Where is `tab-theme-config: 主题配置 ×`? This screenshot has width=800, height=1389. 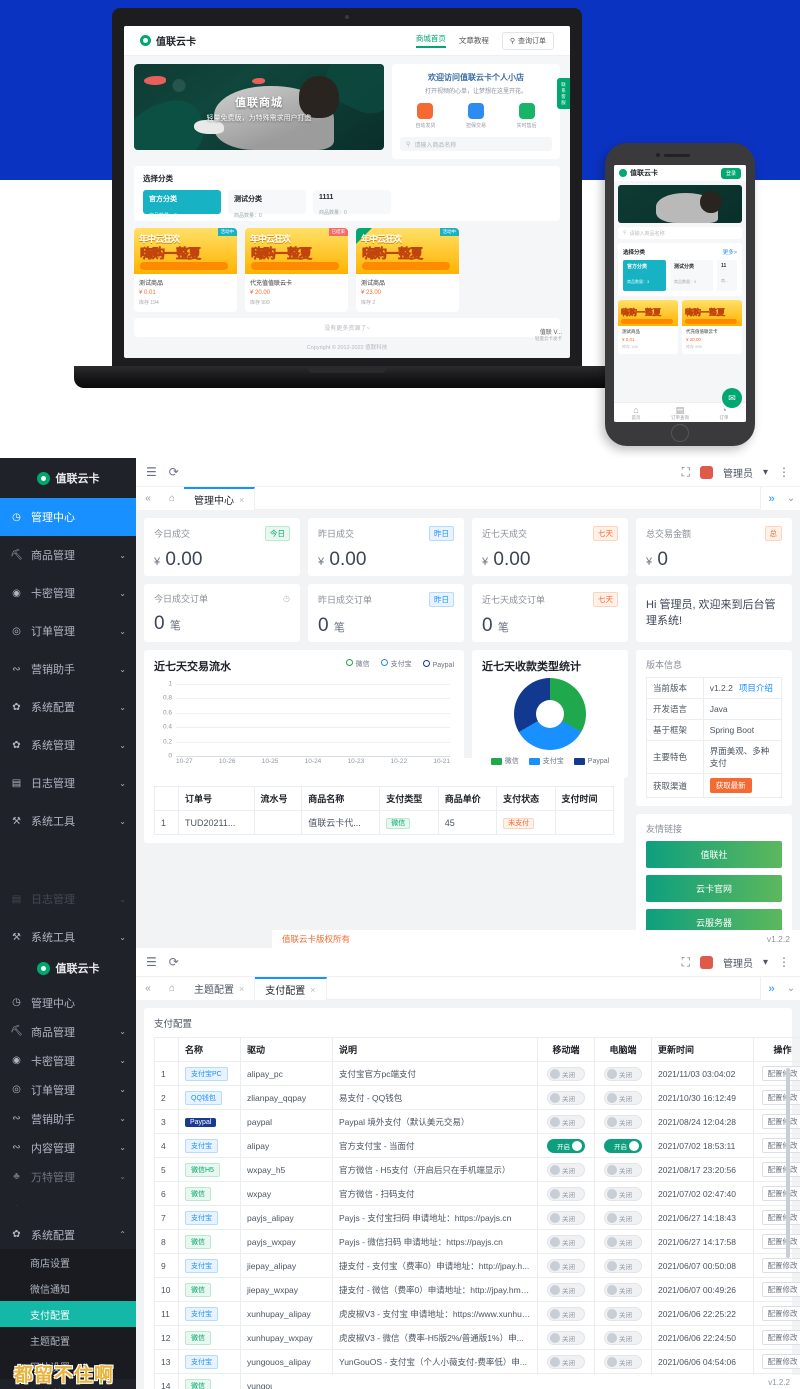 tab-theme-config: 主题配置 × is located at coordinates (220, 988).